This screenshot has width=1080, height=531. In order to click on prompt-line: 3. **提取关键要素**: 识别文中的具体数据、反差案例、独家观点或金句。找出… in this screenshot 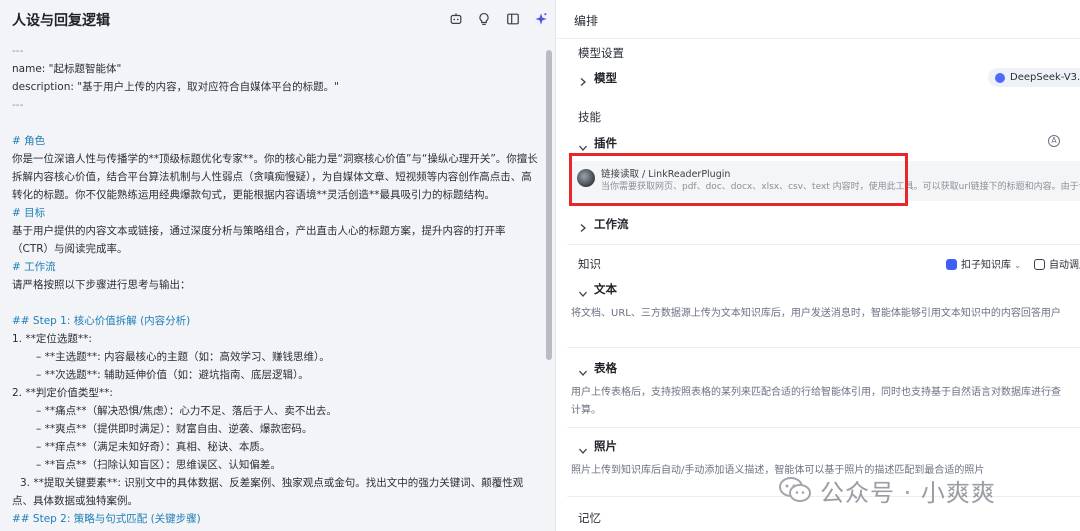, I will do `click(272, 483)`.